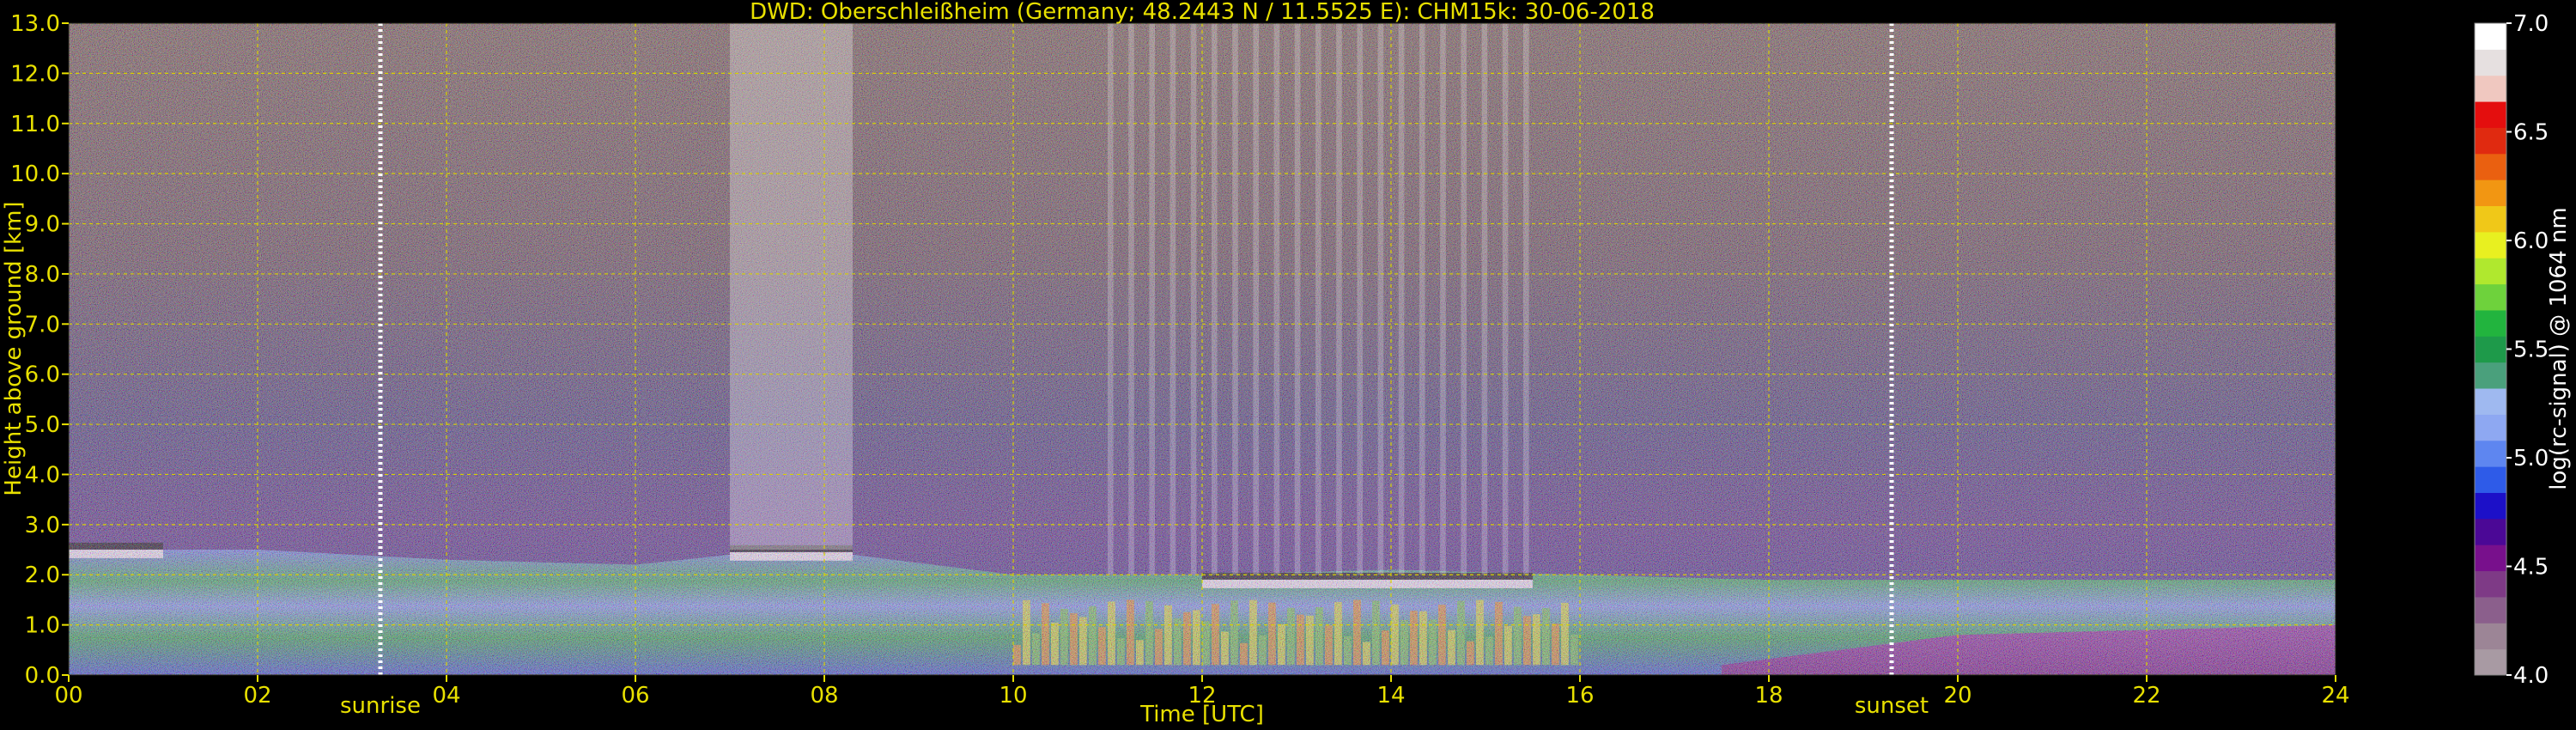  I want to click on y-tick-label: 12.0, so click(35, 74).